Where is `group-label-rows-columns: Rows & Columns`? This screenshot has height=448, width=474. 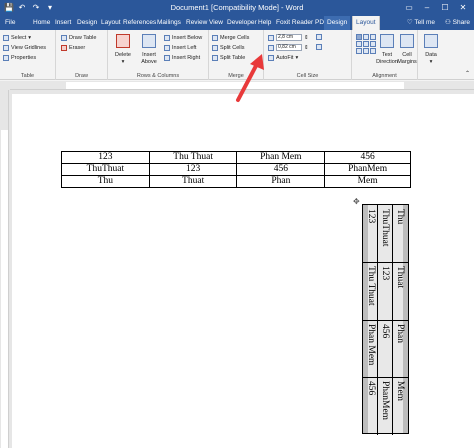 group-label-rows-columns: Rows & Columns is located at coordinates (158, 76).